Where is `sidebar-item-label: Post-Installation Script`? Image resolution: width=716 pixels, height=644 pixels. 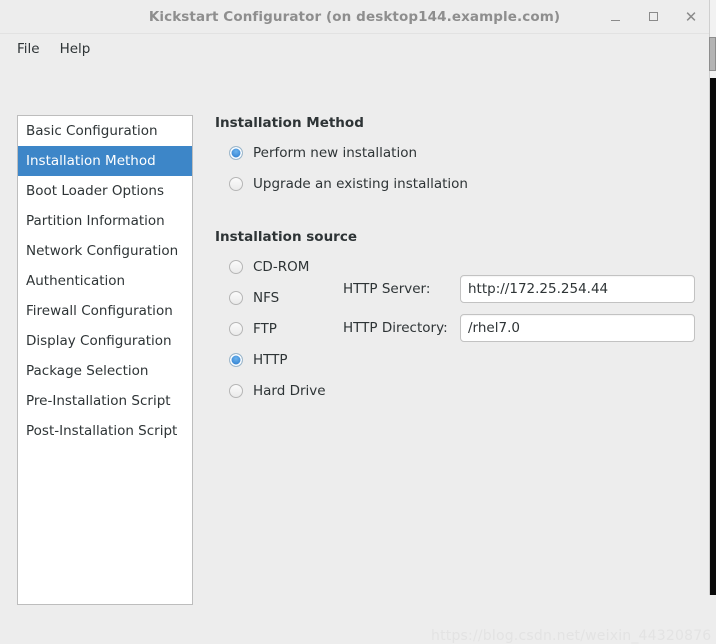
sidebar-item-label: Post-Installation Script is located at coordinates (102, 431).